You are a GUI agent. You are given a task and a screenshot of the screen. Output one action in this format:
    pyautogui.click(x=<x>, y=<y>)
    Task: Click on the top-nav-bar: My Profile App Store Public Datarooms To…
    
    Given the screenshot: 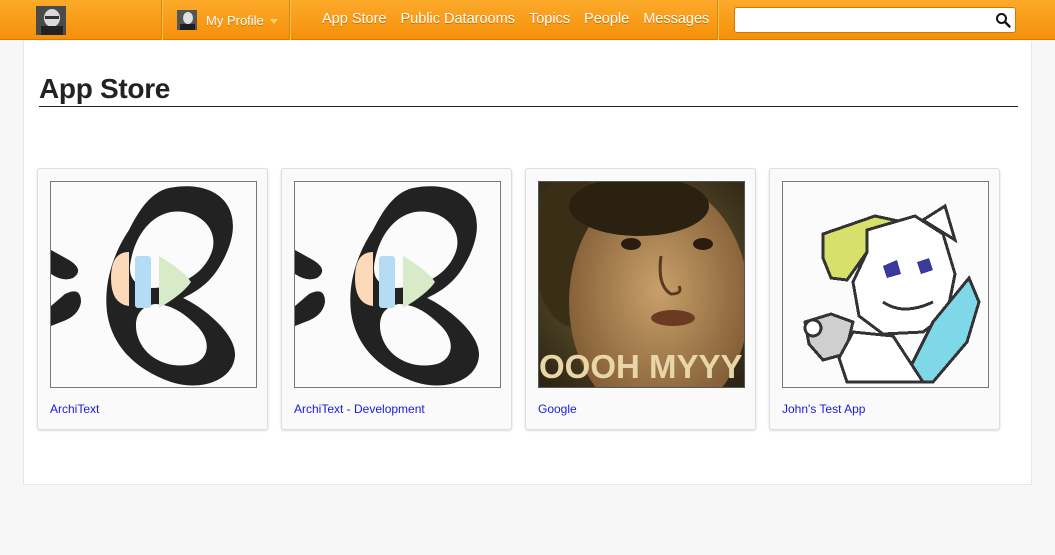 What is the action you would take?
    pyautogui.click(x=527, y=20)
    